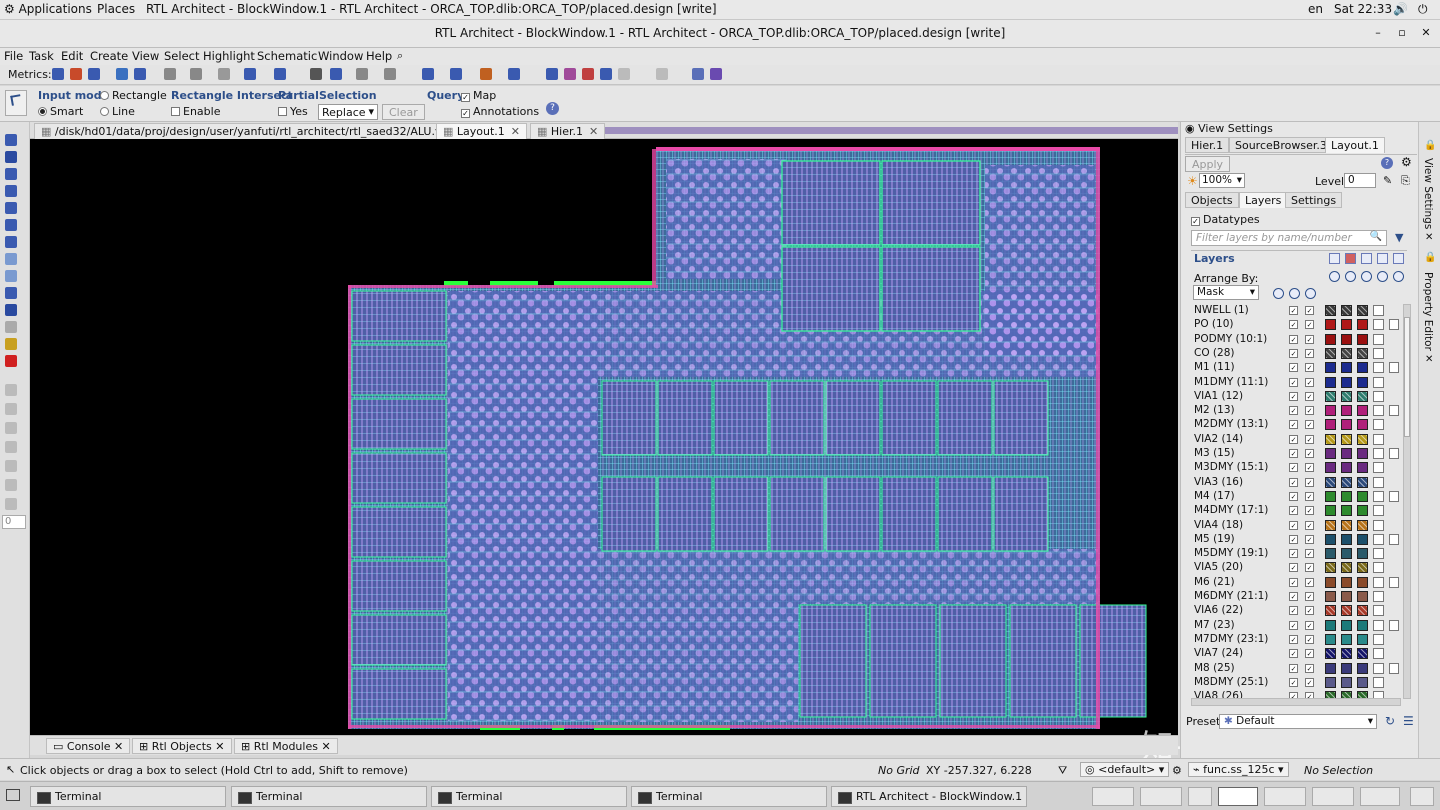 The height and width of the screenshot is (810, 1440). What do you see at coordinates (500, 111) in the screenshot?
I see `annotations-checkbox: ✓ Annotations` at bounding box center [500, 111].